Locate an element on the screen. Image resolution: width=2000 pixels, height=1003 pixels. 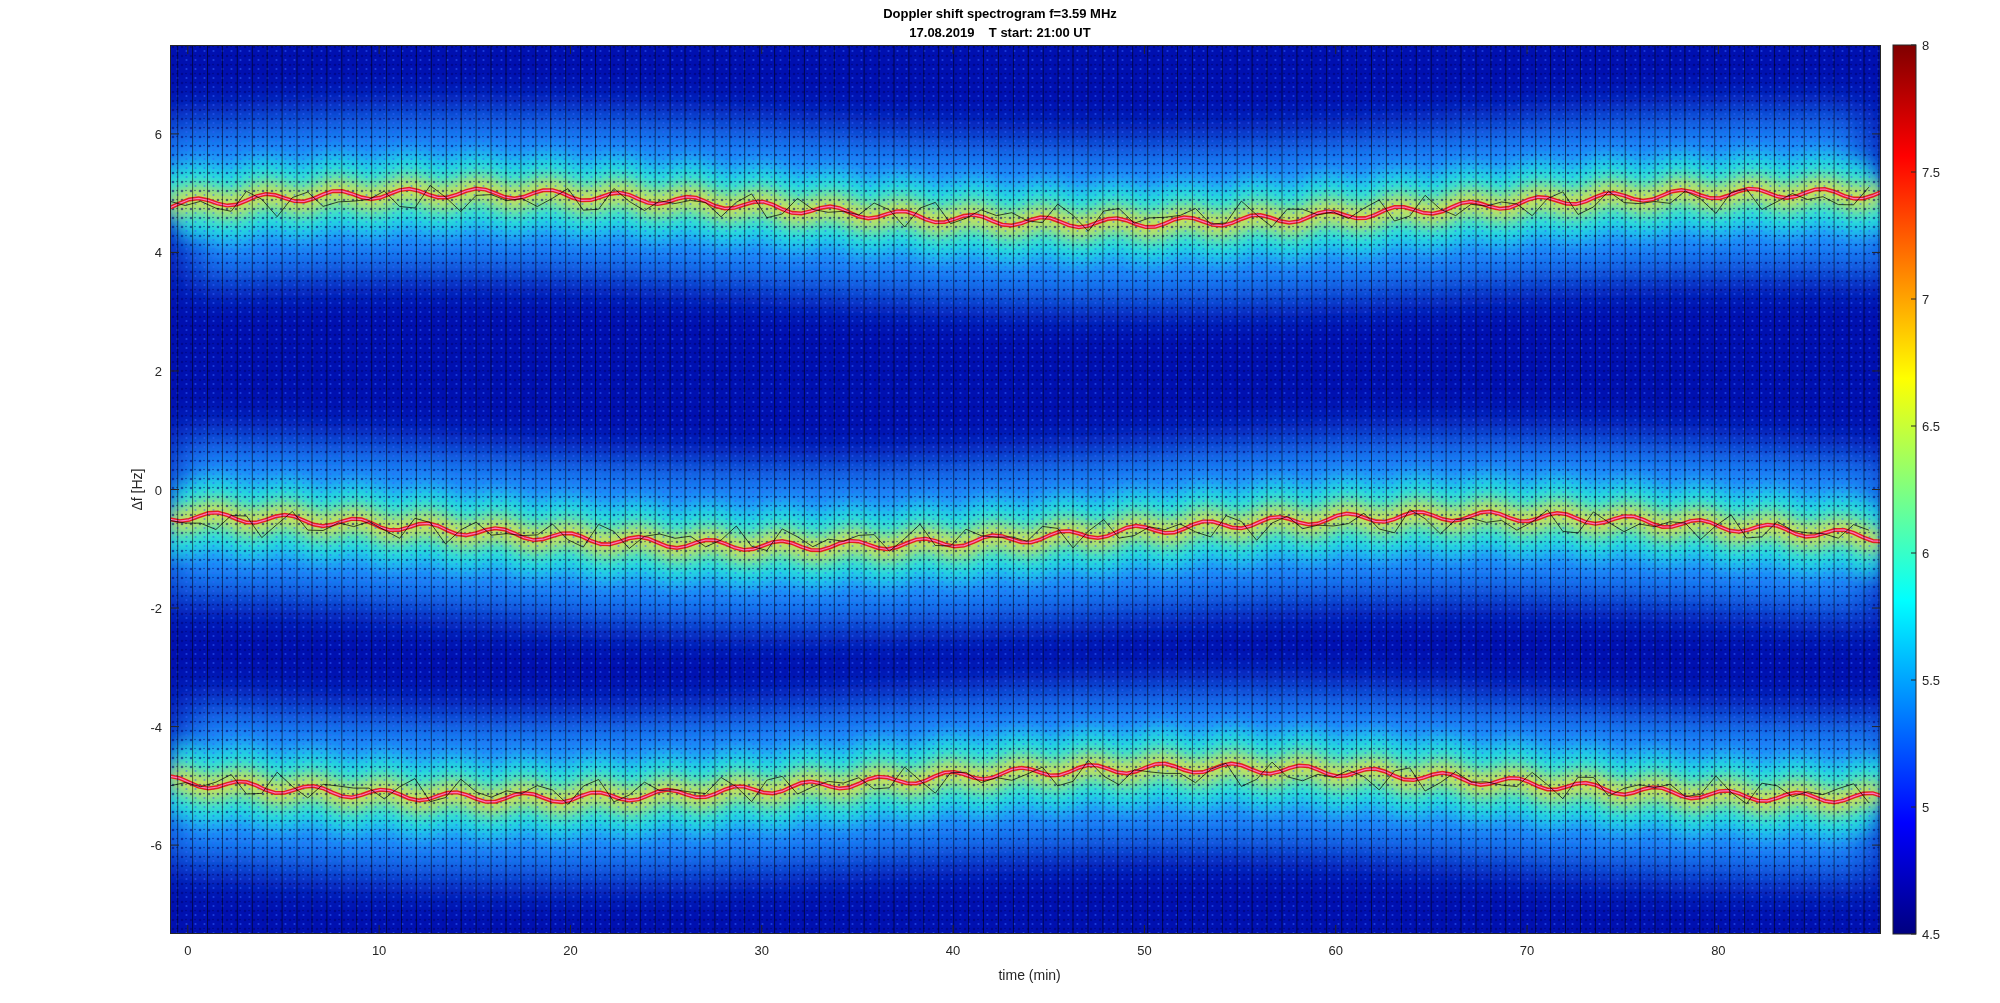
colorbar-tick-label: 7 is located at coordinates (1926, 299).